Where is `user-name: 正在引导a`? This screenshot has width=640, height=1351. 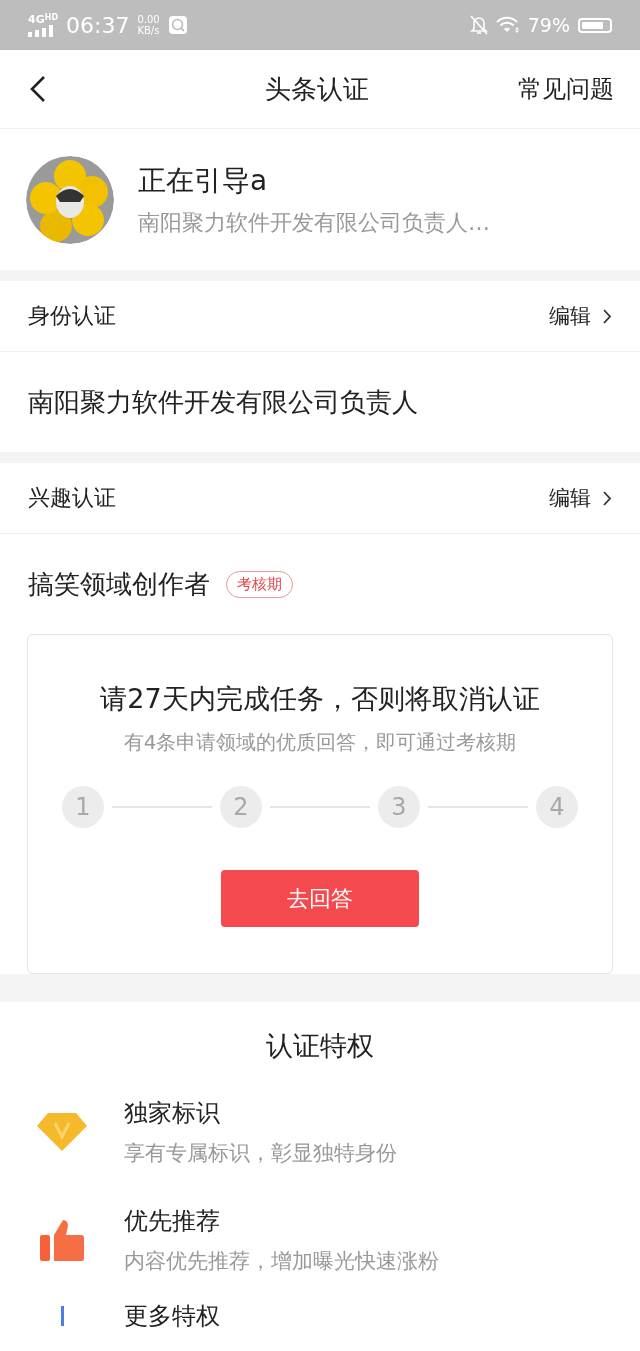 user-name: 正在引导a is located at coordinates (203, 180).